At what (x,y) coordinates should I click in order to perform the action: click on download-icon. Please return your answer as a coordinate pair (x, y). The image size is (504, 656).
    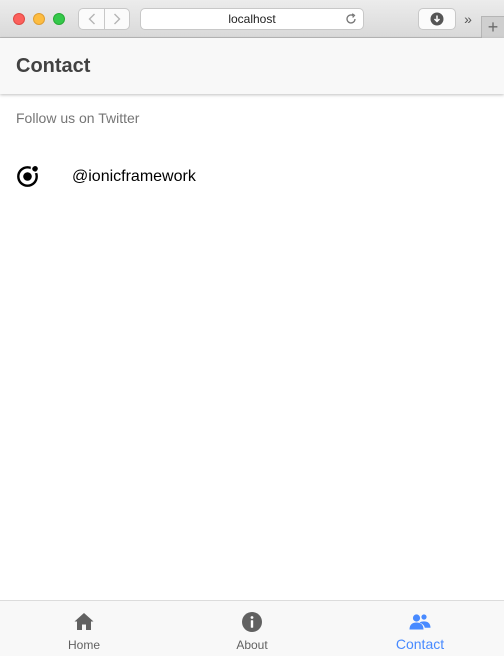
    Looking at the image, I should click on (437, 19).